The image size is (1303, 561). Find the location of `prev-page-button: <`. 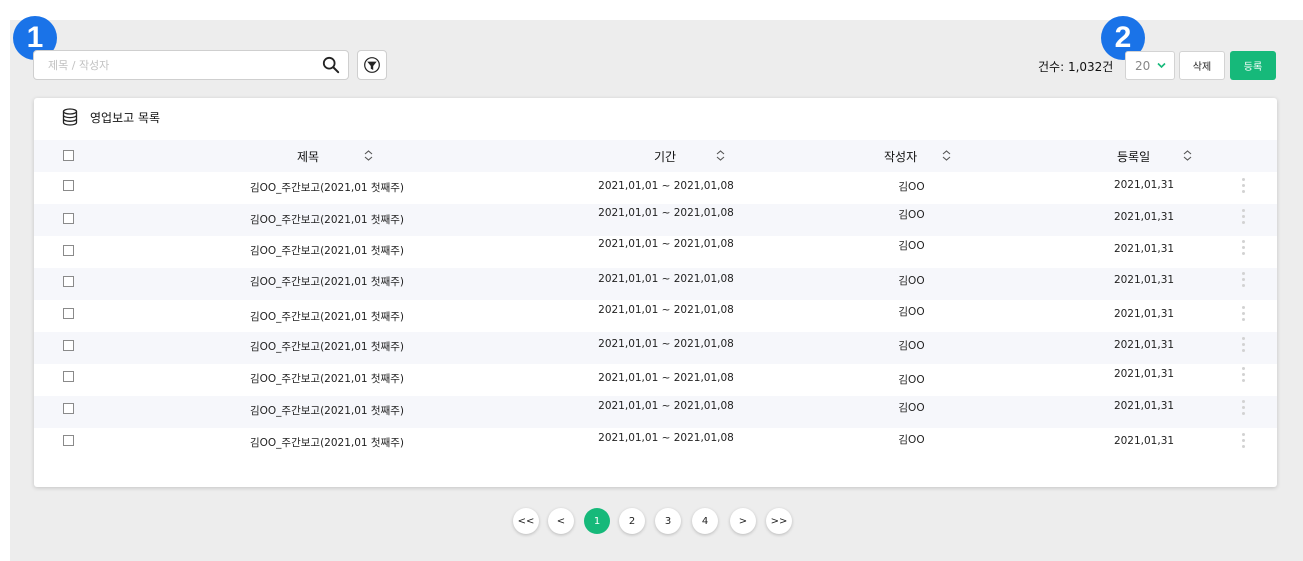

prev-page-button: < is located at coordinates (561, 521).